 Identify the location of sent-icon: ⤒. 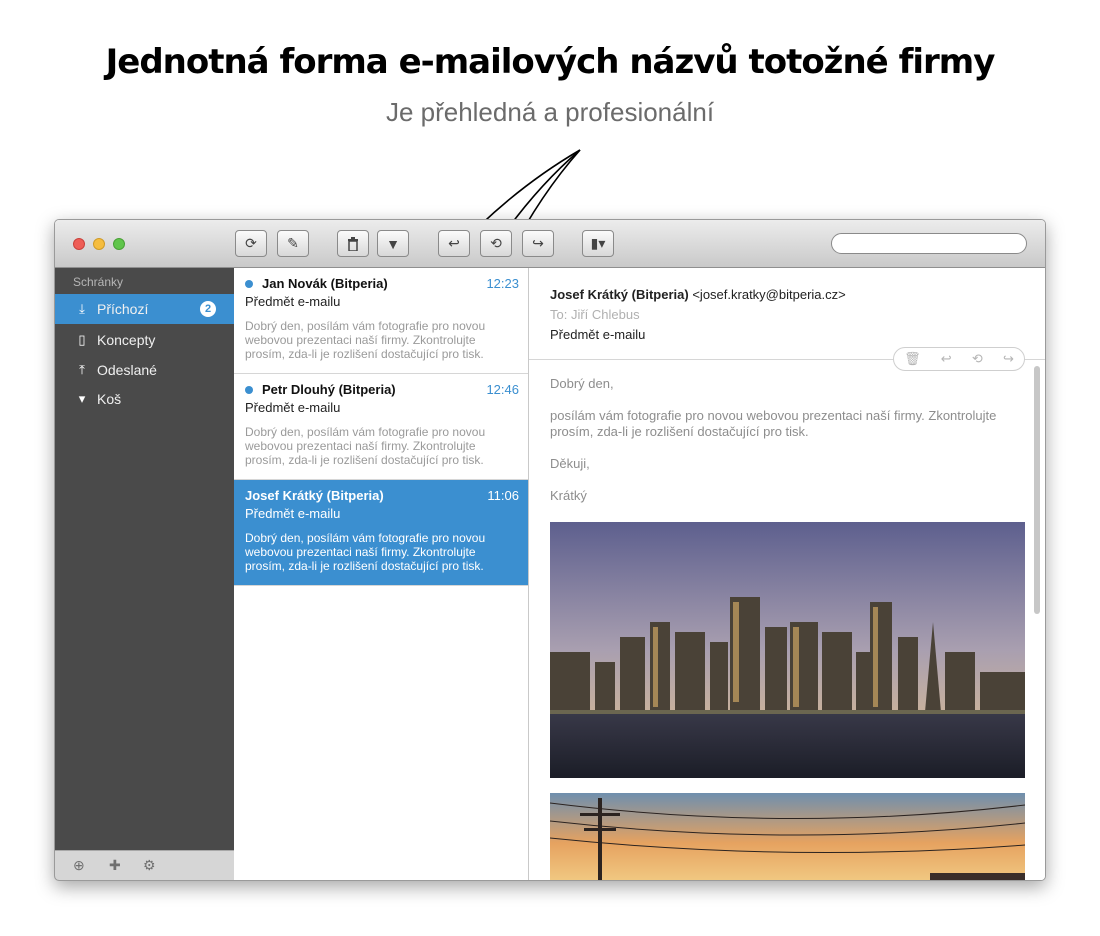
(82, 369).